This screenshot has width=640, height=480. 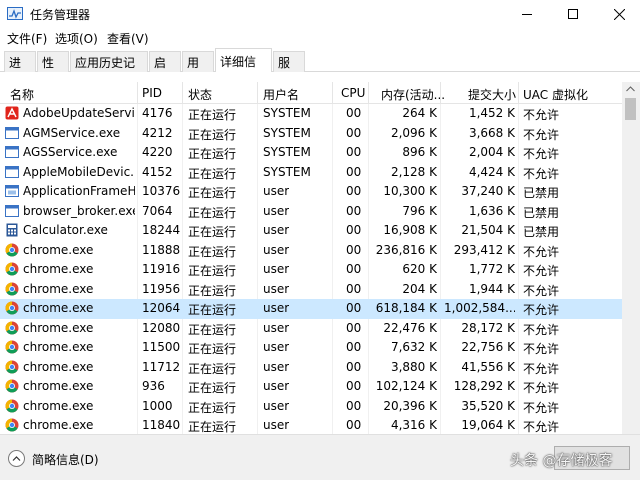 I want to click on process-memory: 204 K, so click(x=419, y=288).